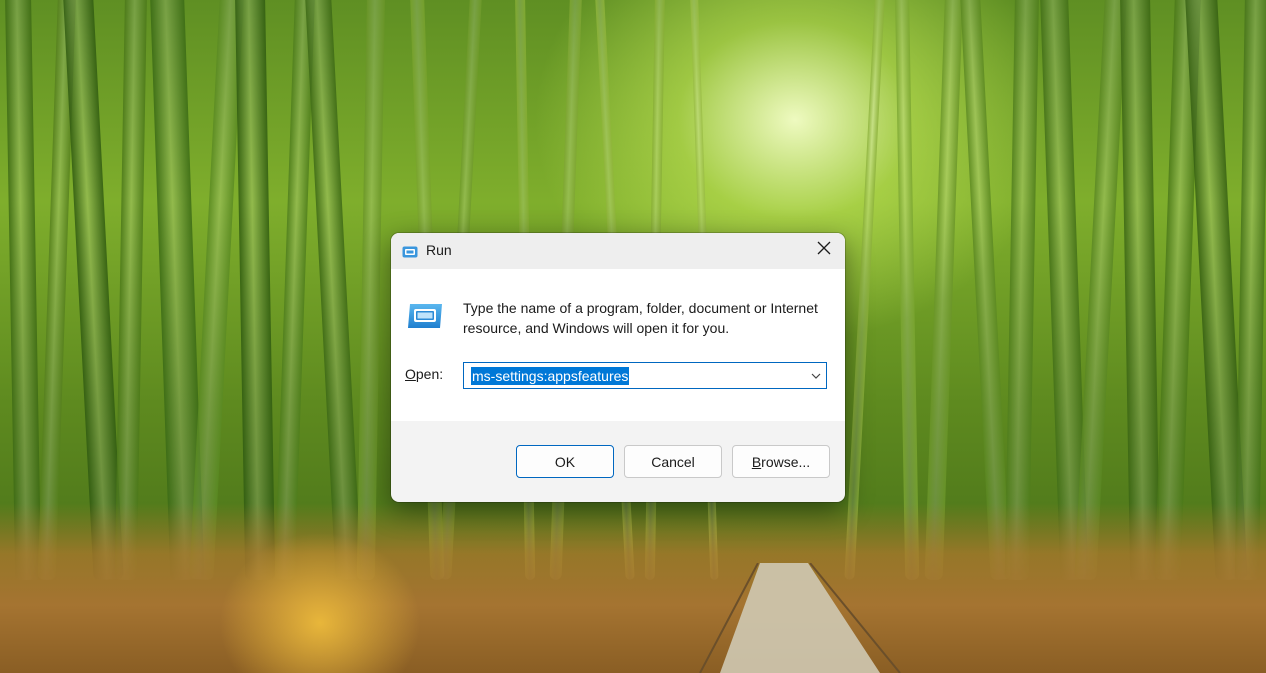 The height and width of the screenshot is (673, 1266). I want to click on ok-button: OK, so click(565, 461).